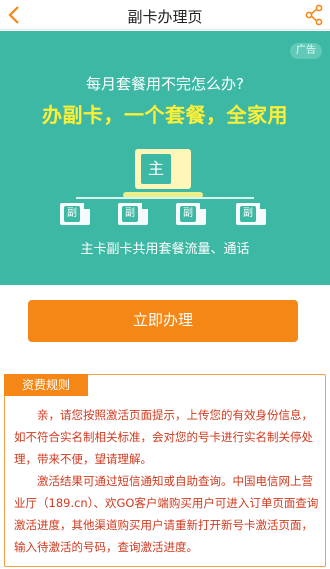 This screenshot has height=569, width=330. I want to click on card-connector-line, so click(165, 198).